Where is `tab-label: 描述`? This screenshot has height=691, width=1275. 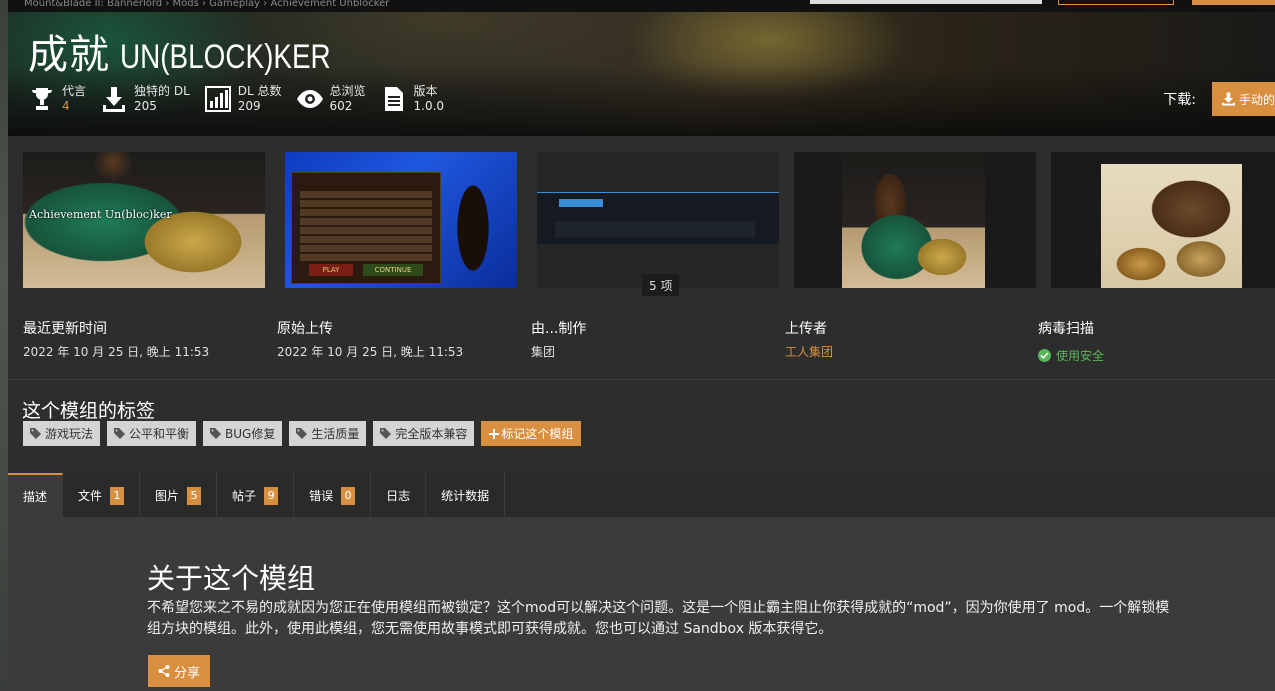
tab-label: 描述 is located at coordinates (35, 497).